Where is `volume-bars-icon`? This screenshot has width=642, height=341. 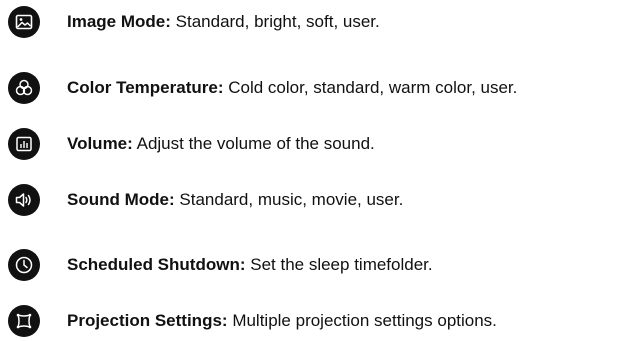 volume-bars-icon is located at coordinates (24, 144).